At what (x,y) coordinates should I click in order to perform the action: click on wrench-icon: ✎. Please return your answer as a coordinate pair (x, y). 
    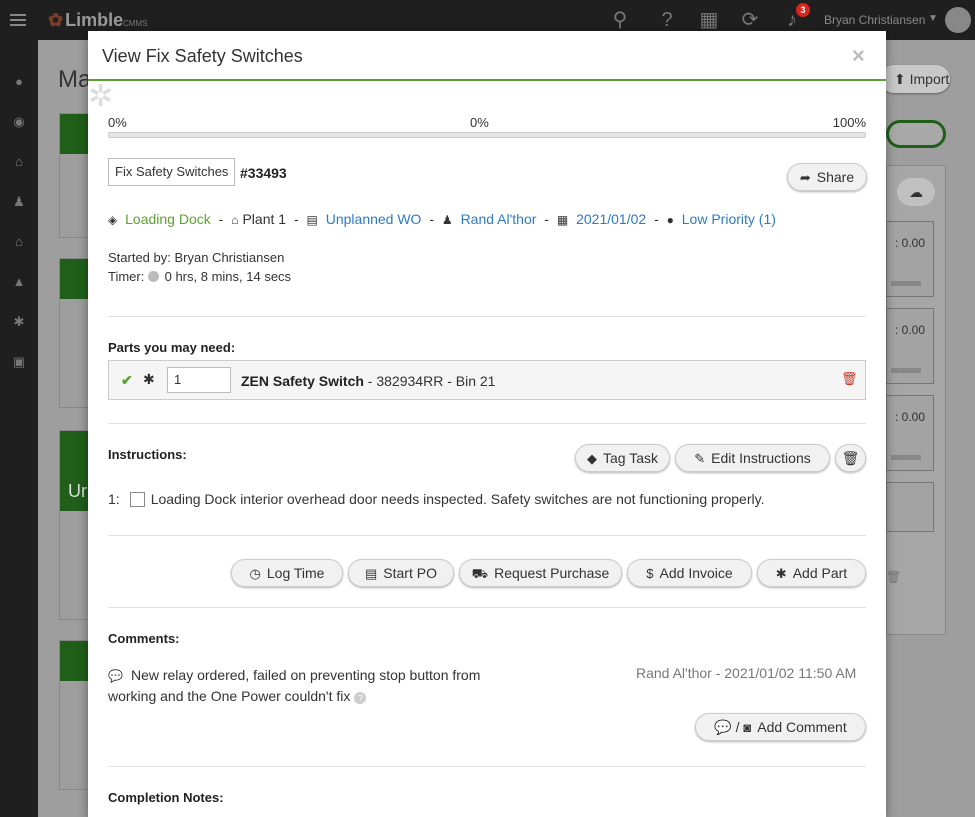
    Looking at the image, I should click on (700, 458).